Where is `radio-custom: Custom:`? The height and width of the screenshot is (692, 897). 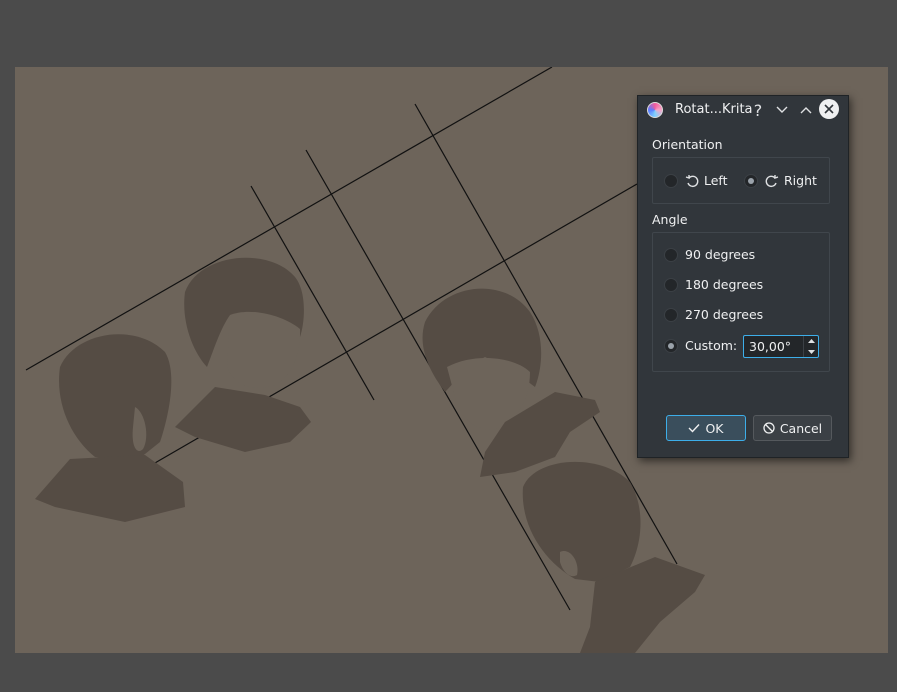 radio-custom: Custom: is located at coordinates (700, 345).